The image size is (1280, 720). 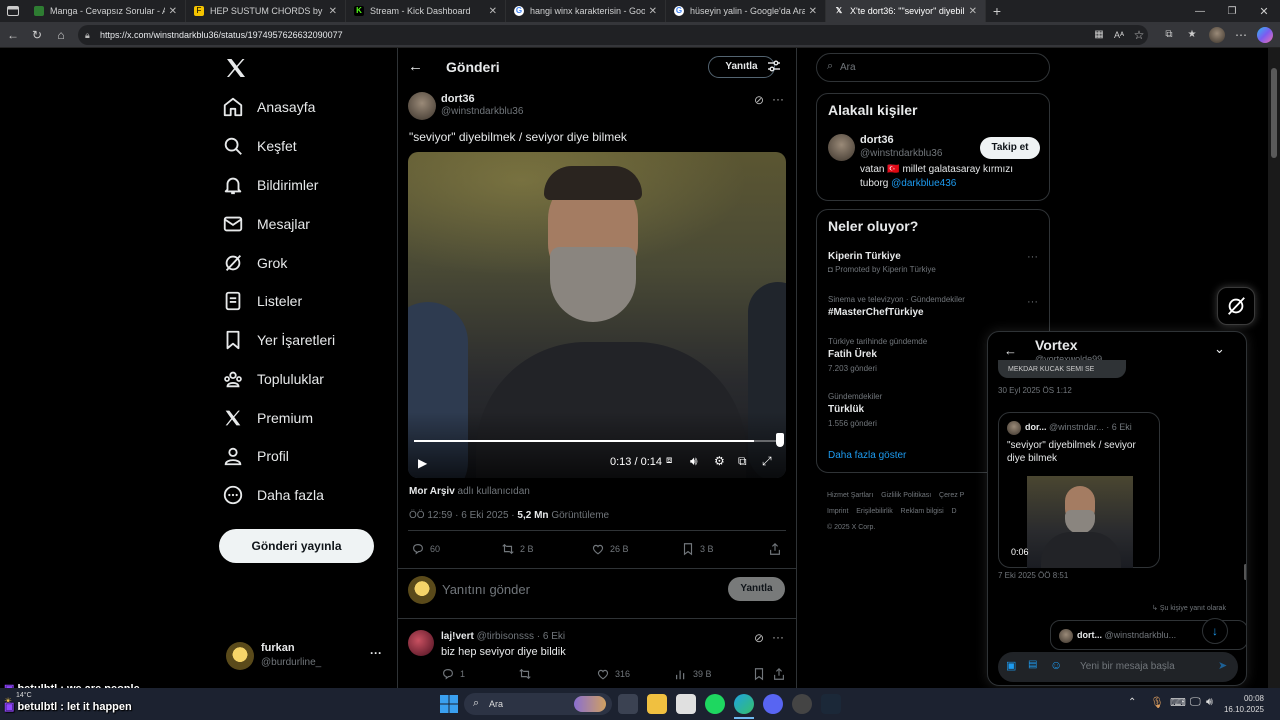 I want to click on reply-input: Yanıtını gönder, so click(x=486, y=589).